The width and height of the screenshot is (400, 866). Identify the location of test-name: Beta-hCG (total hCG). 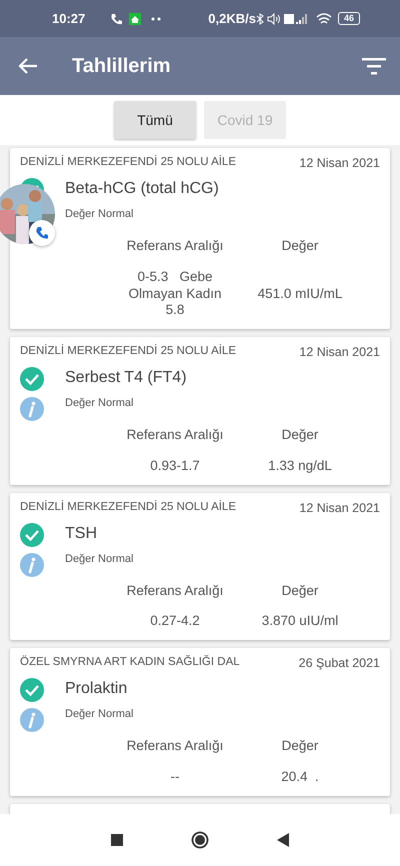
(142, 188).